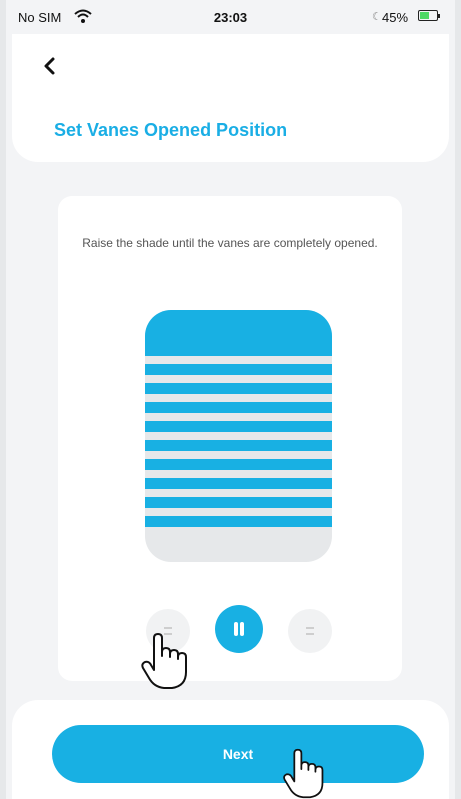 The height and width of the screenshot is (799, 461). Describe the element at coordinates (238, 754) in the screenshot. I see `next-button: Next` at that location.